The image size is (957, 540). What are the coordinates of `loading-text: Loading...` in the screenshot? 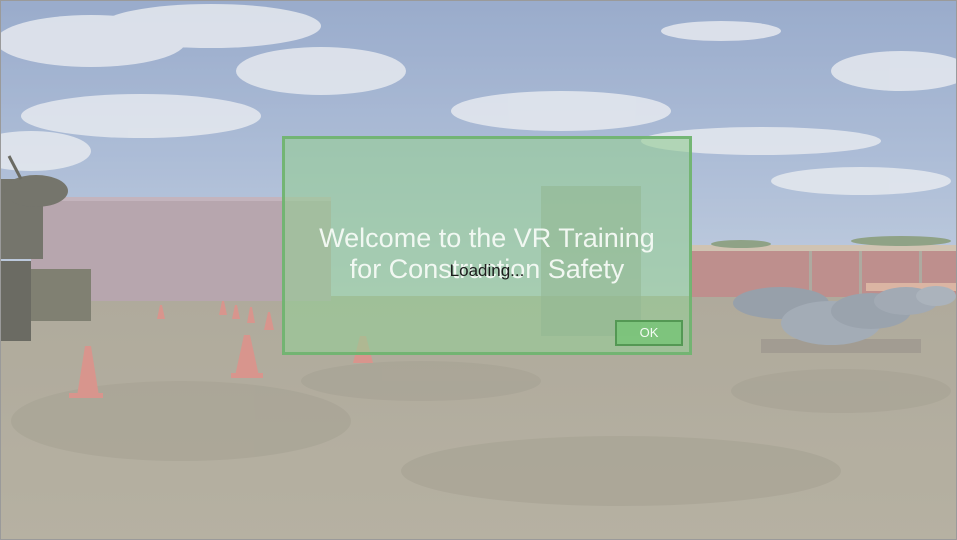 It's located at (487, 270).